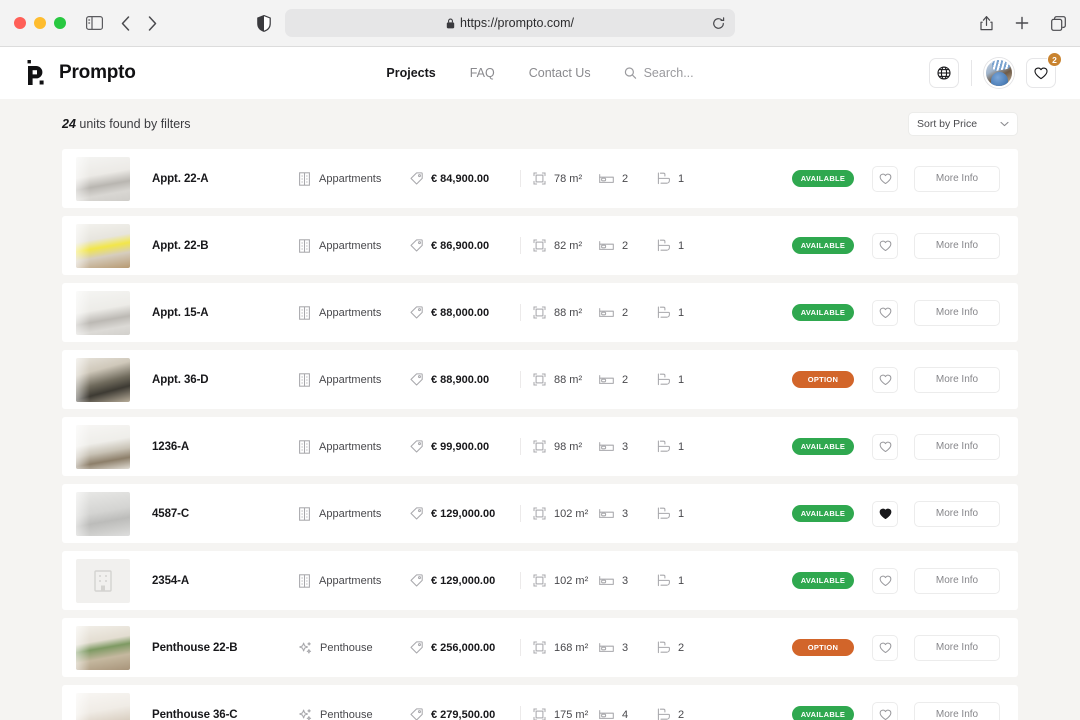  What do you see at coordinates (628, 447) in the screenshot?
I see `unit-bedrooms-cell: 3` at bounding box center [628, 447].